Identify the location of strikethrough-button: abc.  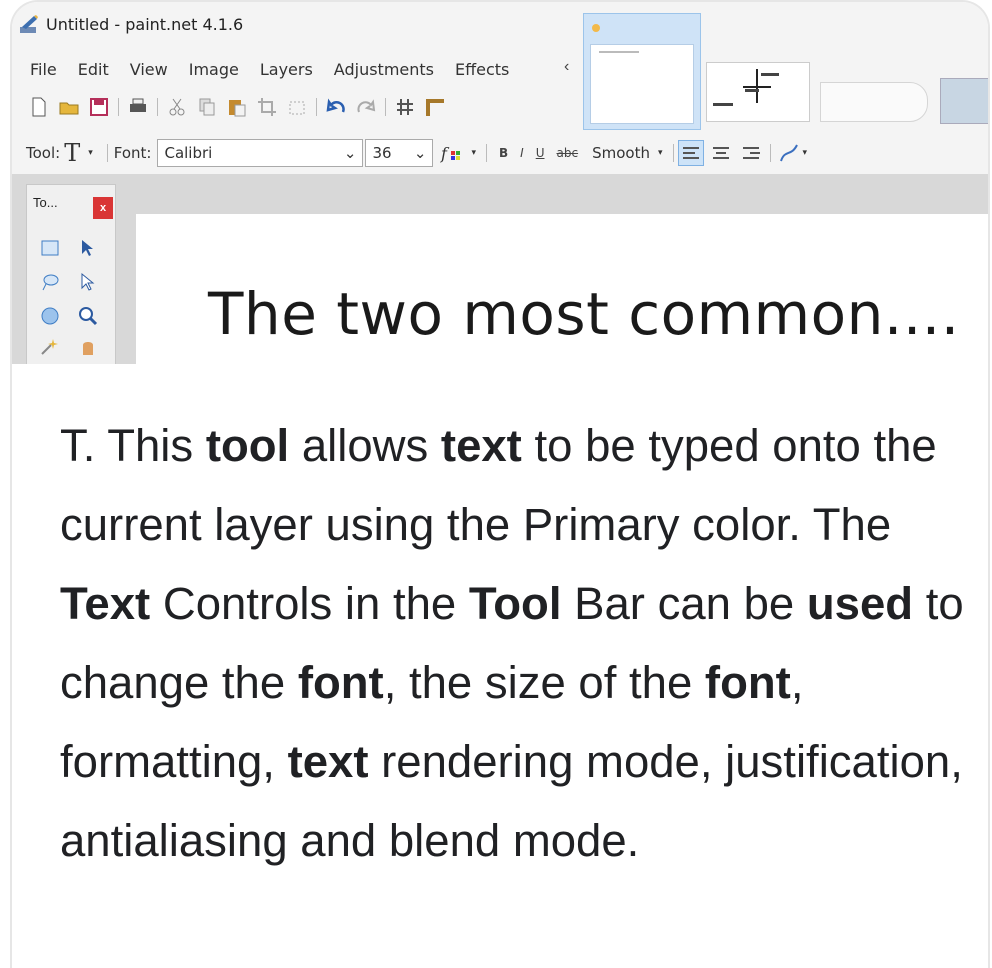
(568, 153).